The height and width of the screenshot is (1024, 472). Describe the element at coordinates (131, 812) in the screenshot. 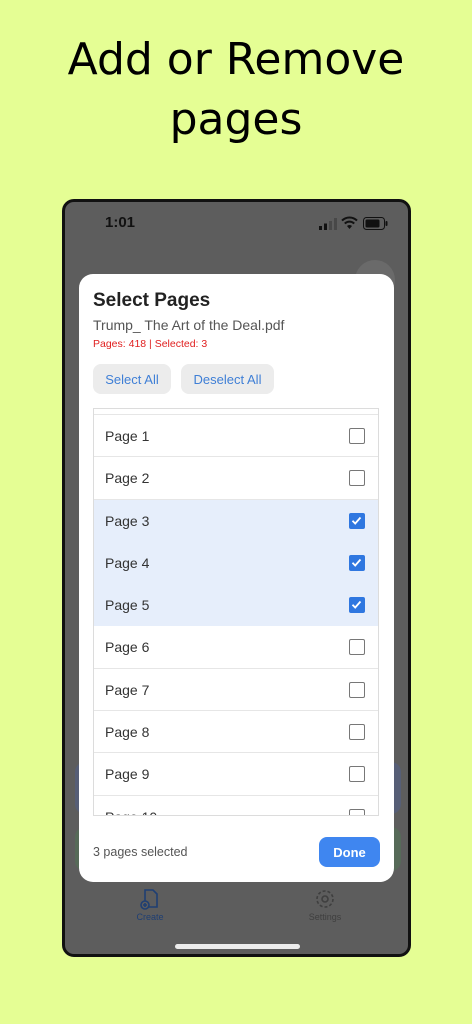

I see `page-row-label: Page 10` at that location.